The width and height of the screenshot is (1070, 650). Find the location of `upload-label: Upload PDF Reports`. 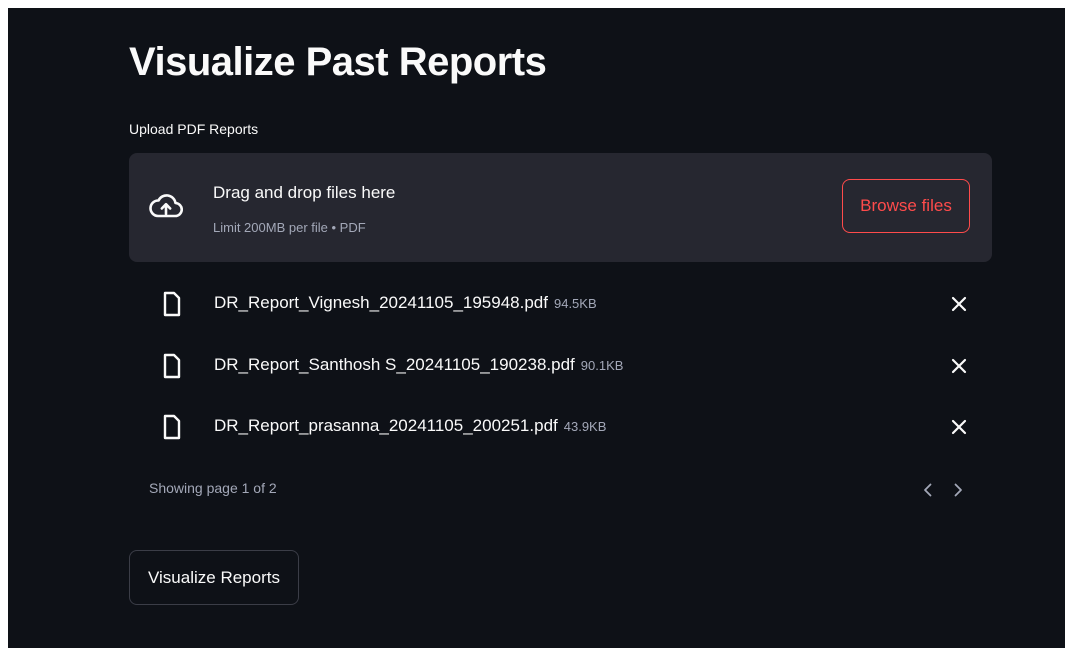

upload-label: Upload PDF Reports is located at coordinates (194, 129).